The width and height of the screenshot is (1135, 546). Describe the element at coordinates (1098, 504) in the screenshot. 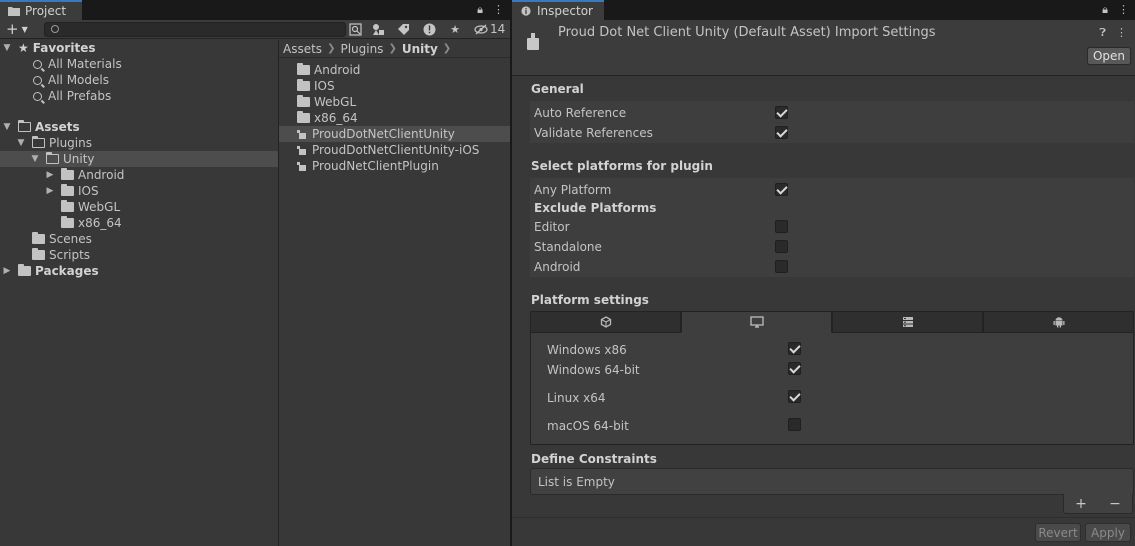

I see `list-footer: + −` at that location.